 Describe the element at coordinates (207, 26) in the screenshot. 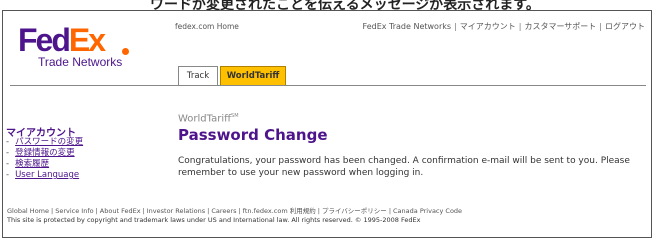

I see `fedex-home-link: fedex.com Home` at that location.